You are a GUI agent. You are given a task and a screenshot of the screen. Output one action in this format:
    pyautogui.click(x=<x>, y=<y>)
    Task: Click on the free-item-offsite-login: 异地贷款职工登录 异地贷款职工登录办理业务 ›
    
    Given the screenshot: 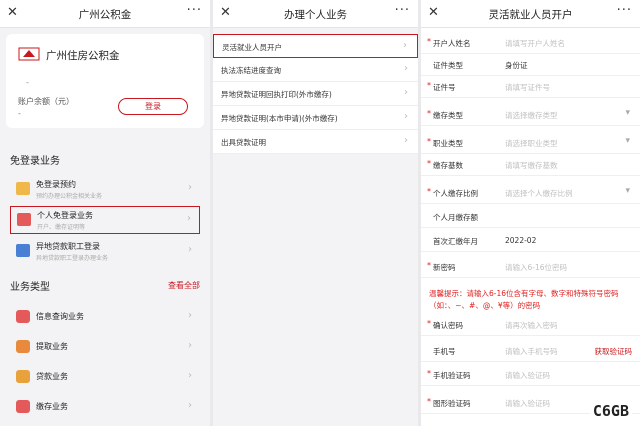 What is the action you would take?
    pyautogui.click(x=105, y=252)
    